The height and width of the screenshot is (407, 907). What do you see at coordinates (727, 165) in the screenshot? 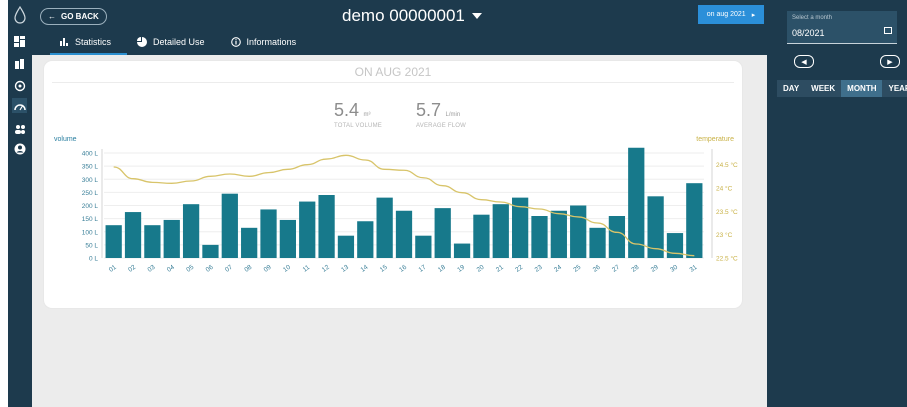
I see `y-right-tick-label: 24.5 °C` at bounding box center [727, 165].